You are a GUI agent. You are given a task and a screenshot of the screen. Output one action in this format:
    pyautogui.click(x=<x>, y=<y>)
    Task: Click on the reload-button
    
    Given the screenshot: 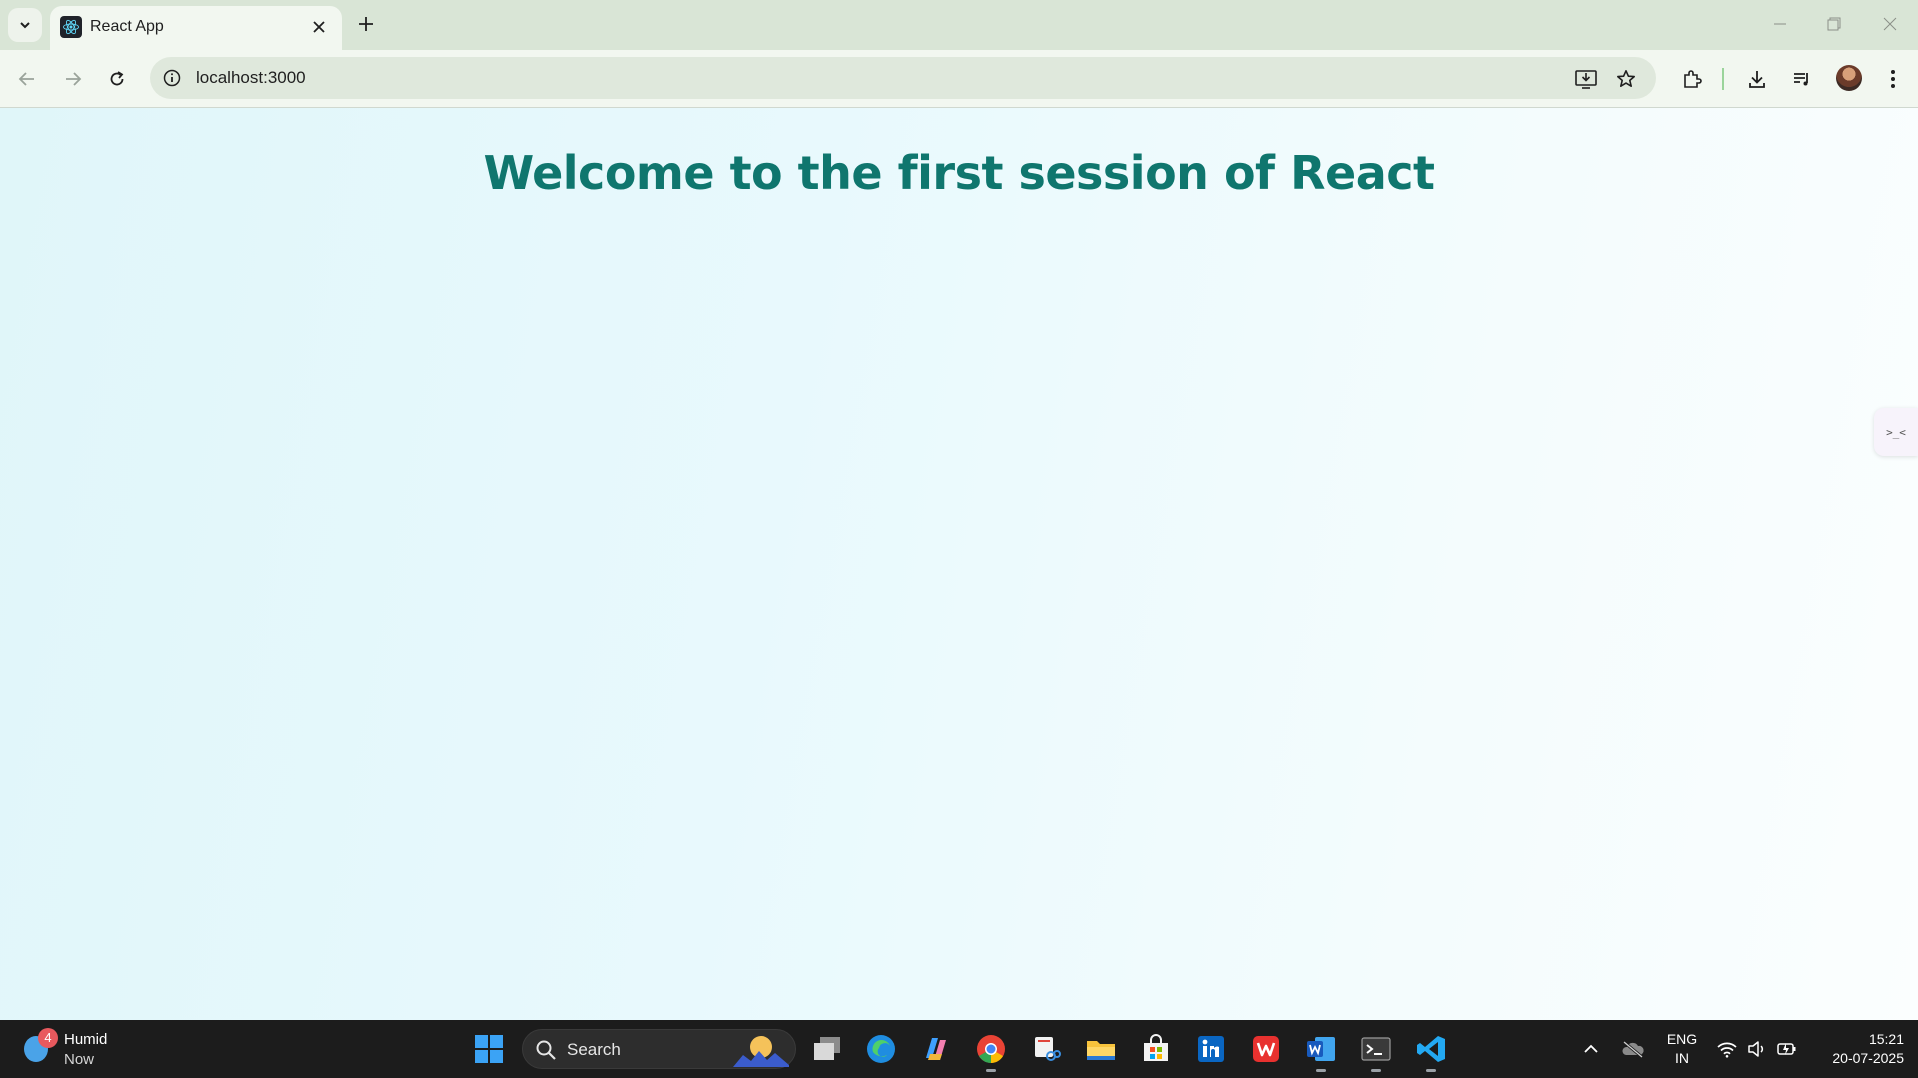 What is the action you would take?
    pyautogui.click(x=117, y=79)
    